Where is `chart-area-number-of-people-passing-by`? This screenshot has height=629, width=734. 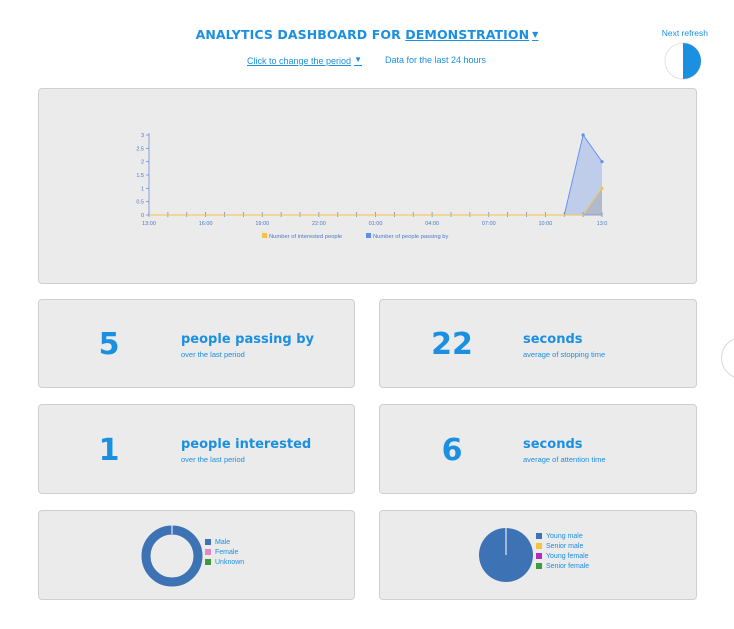 chart-area-number-of-people-passing-by is located at coordinates (375, 175).